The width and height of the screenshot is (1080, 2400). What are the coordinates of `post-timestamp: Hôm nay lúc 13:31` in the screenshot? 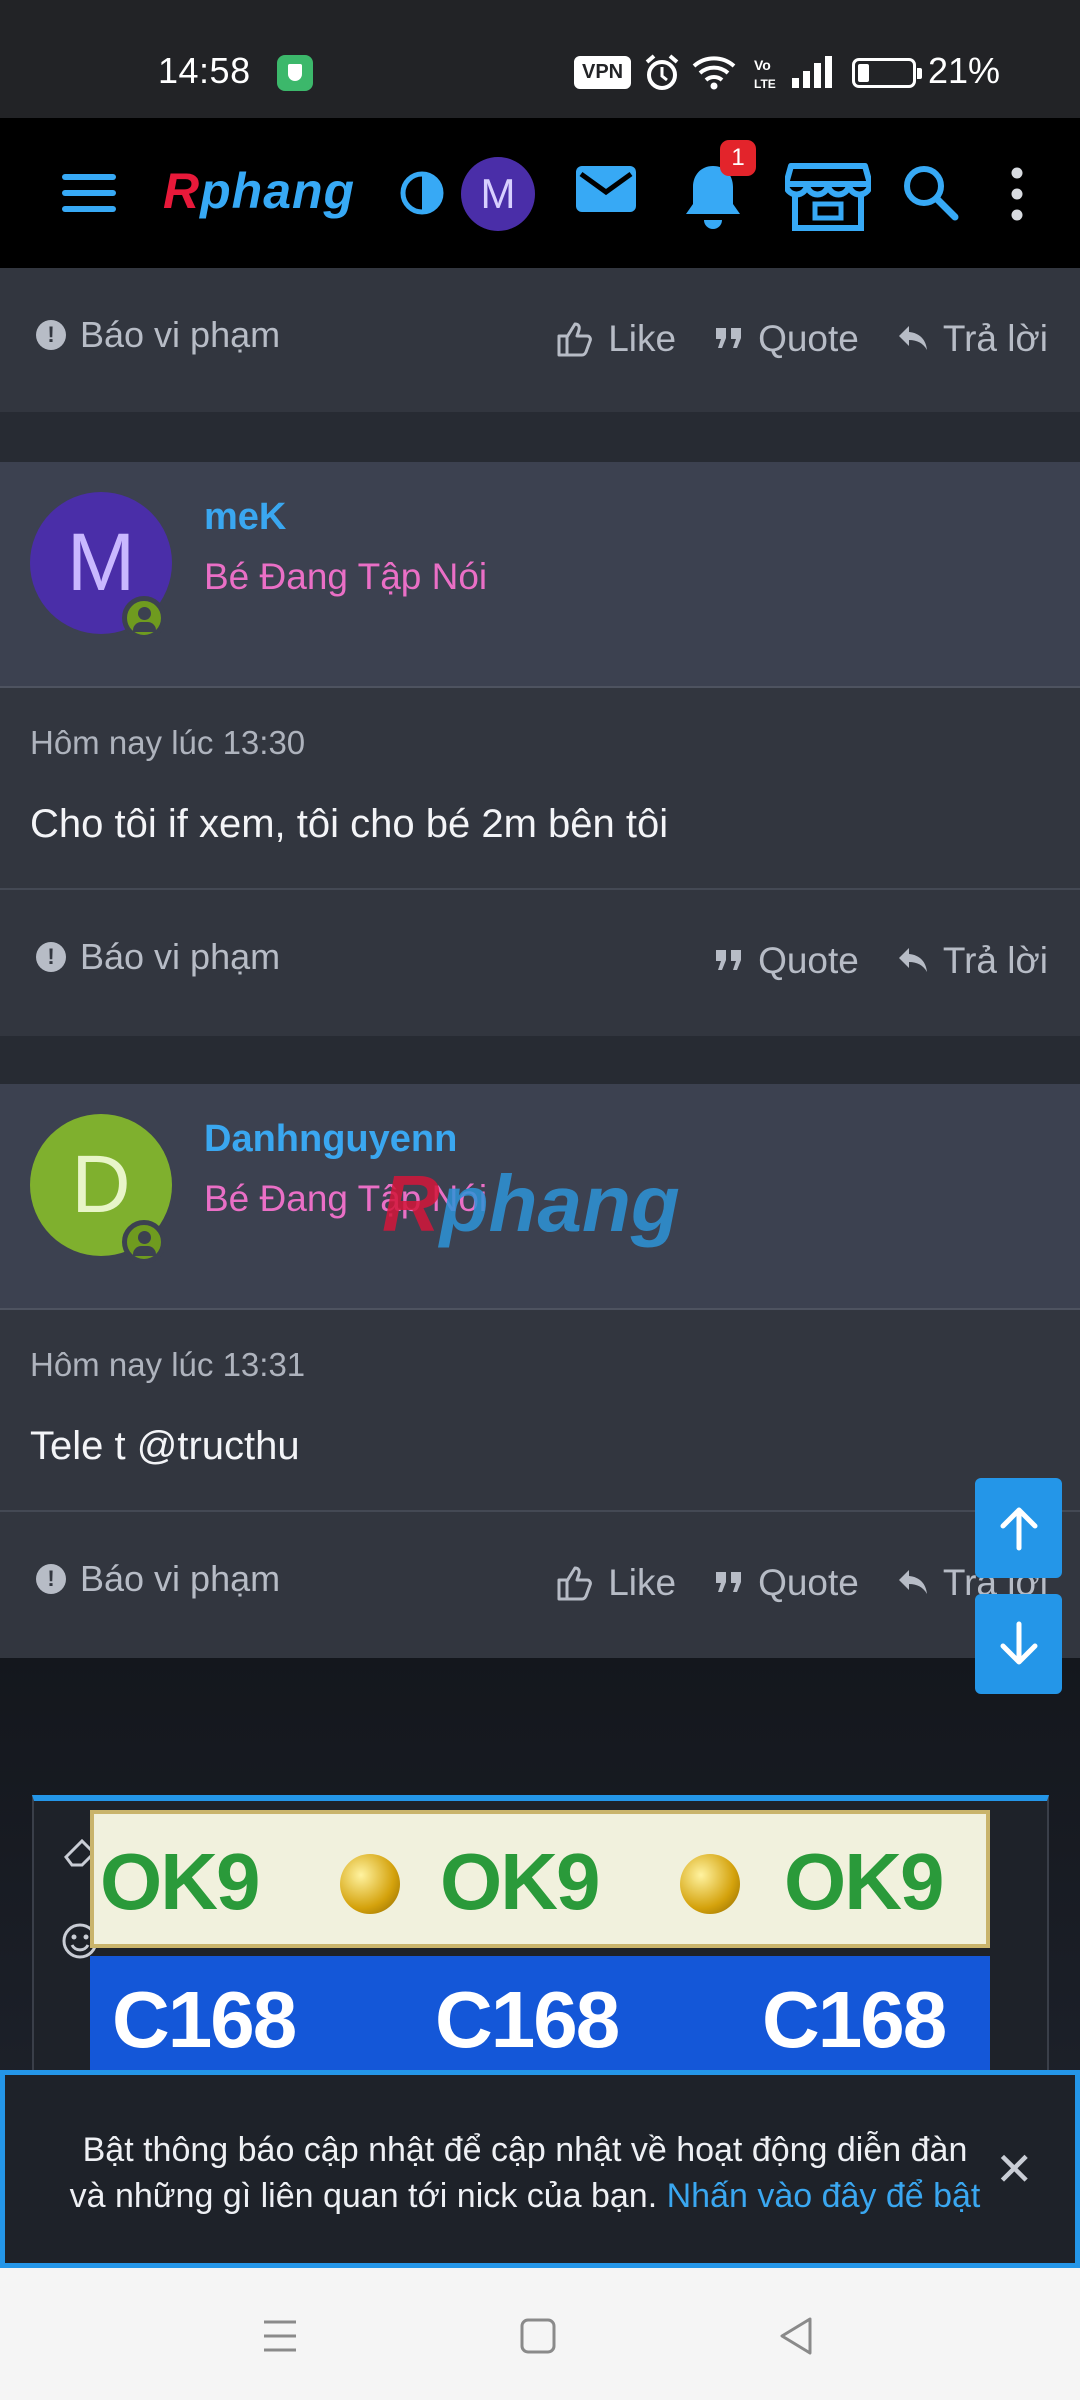 It's located at (167, 1365).